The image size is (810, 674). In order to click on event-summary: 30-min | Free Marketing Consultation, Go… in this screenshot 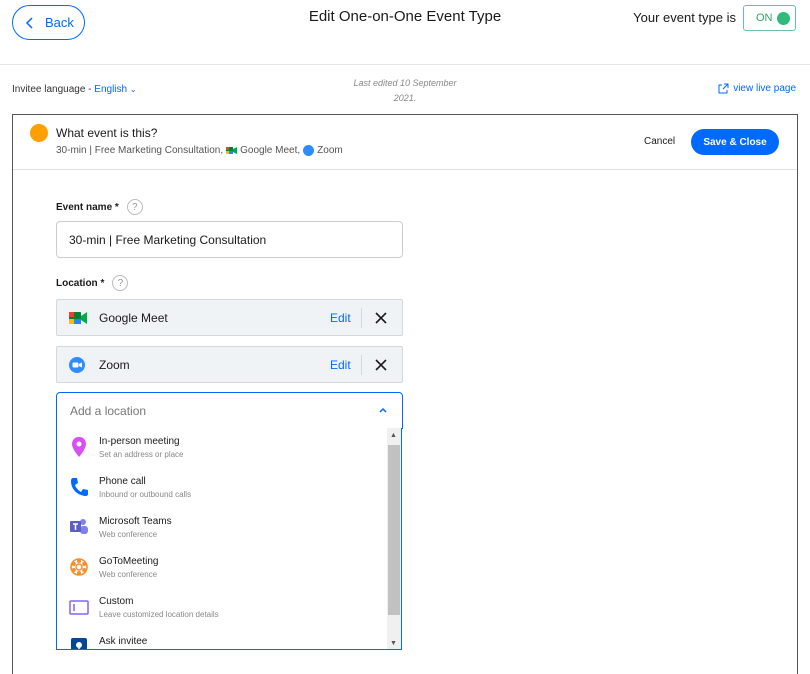, I will do `click(199, 150)`.